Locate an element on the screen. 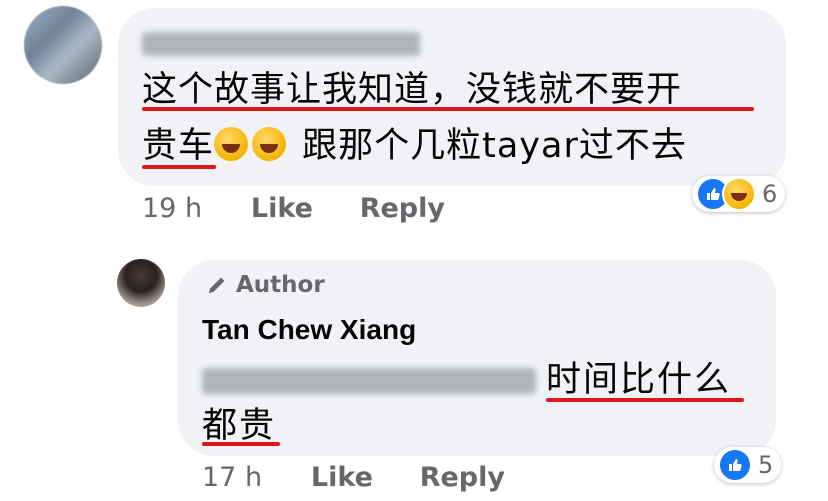 The width and height of the screenshot is (828, 501). comment-actions: 17 h Like Reply is located at coordinates (353, 477).